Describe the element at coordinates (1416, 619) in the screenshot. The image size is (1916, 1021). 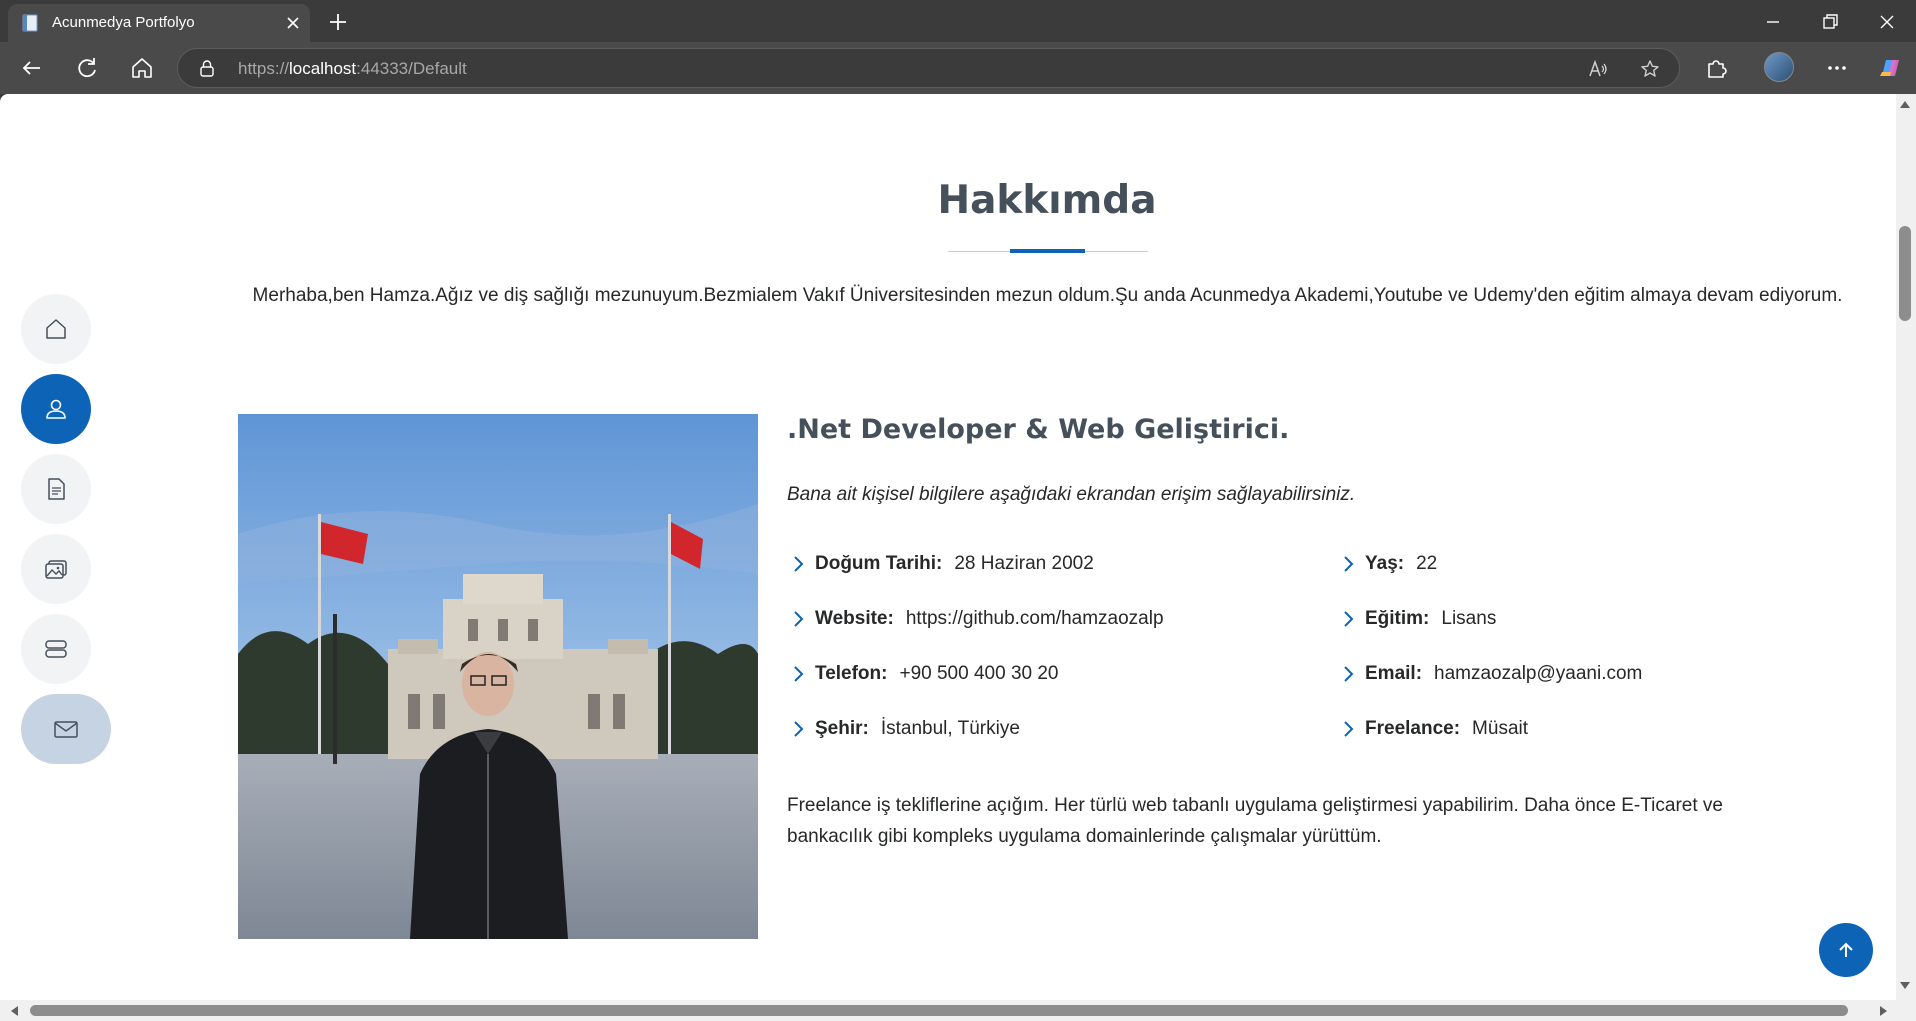
I see `info-education: Eğitim: Lisans` at that location.